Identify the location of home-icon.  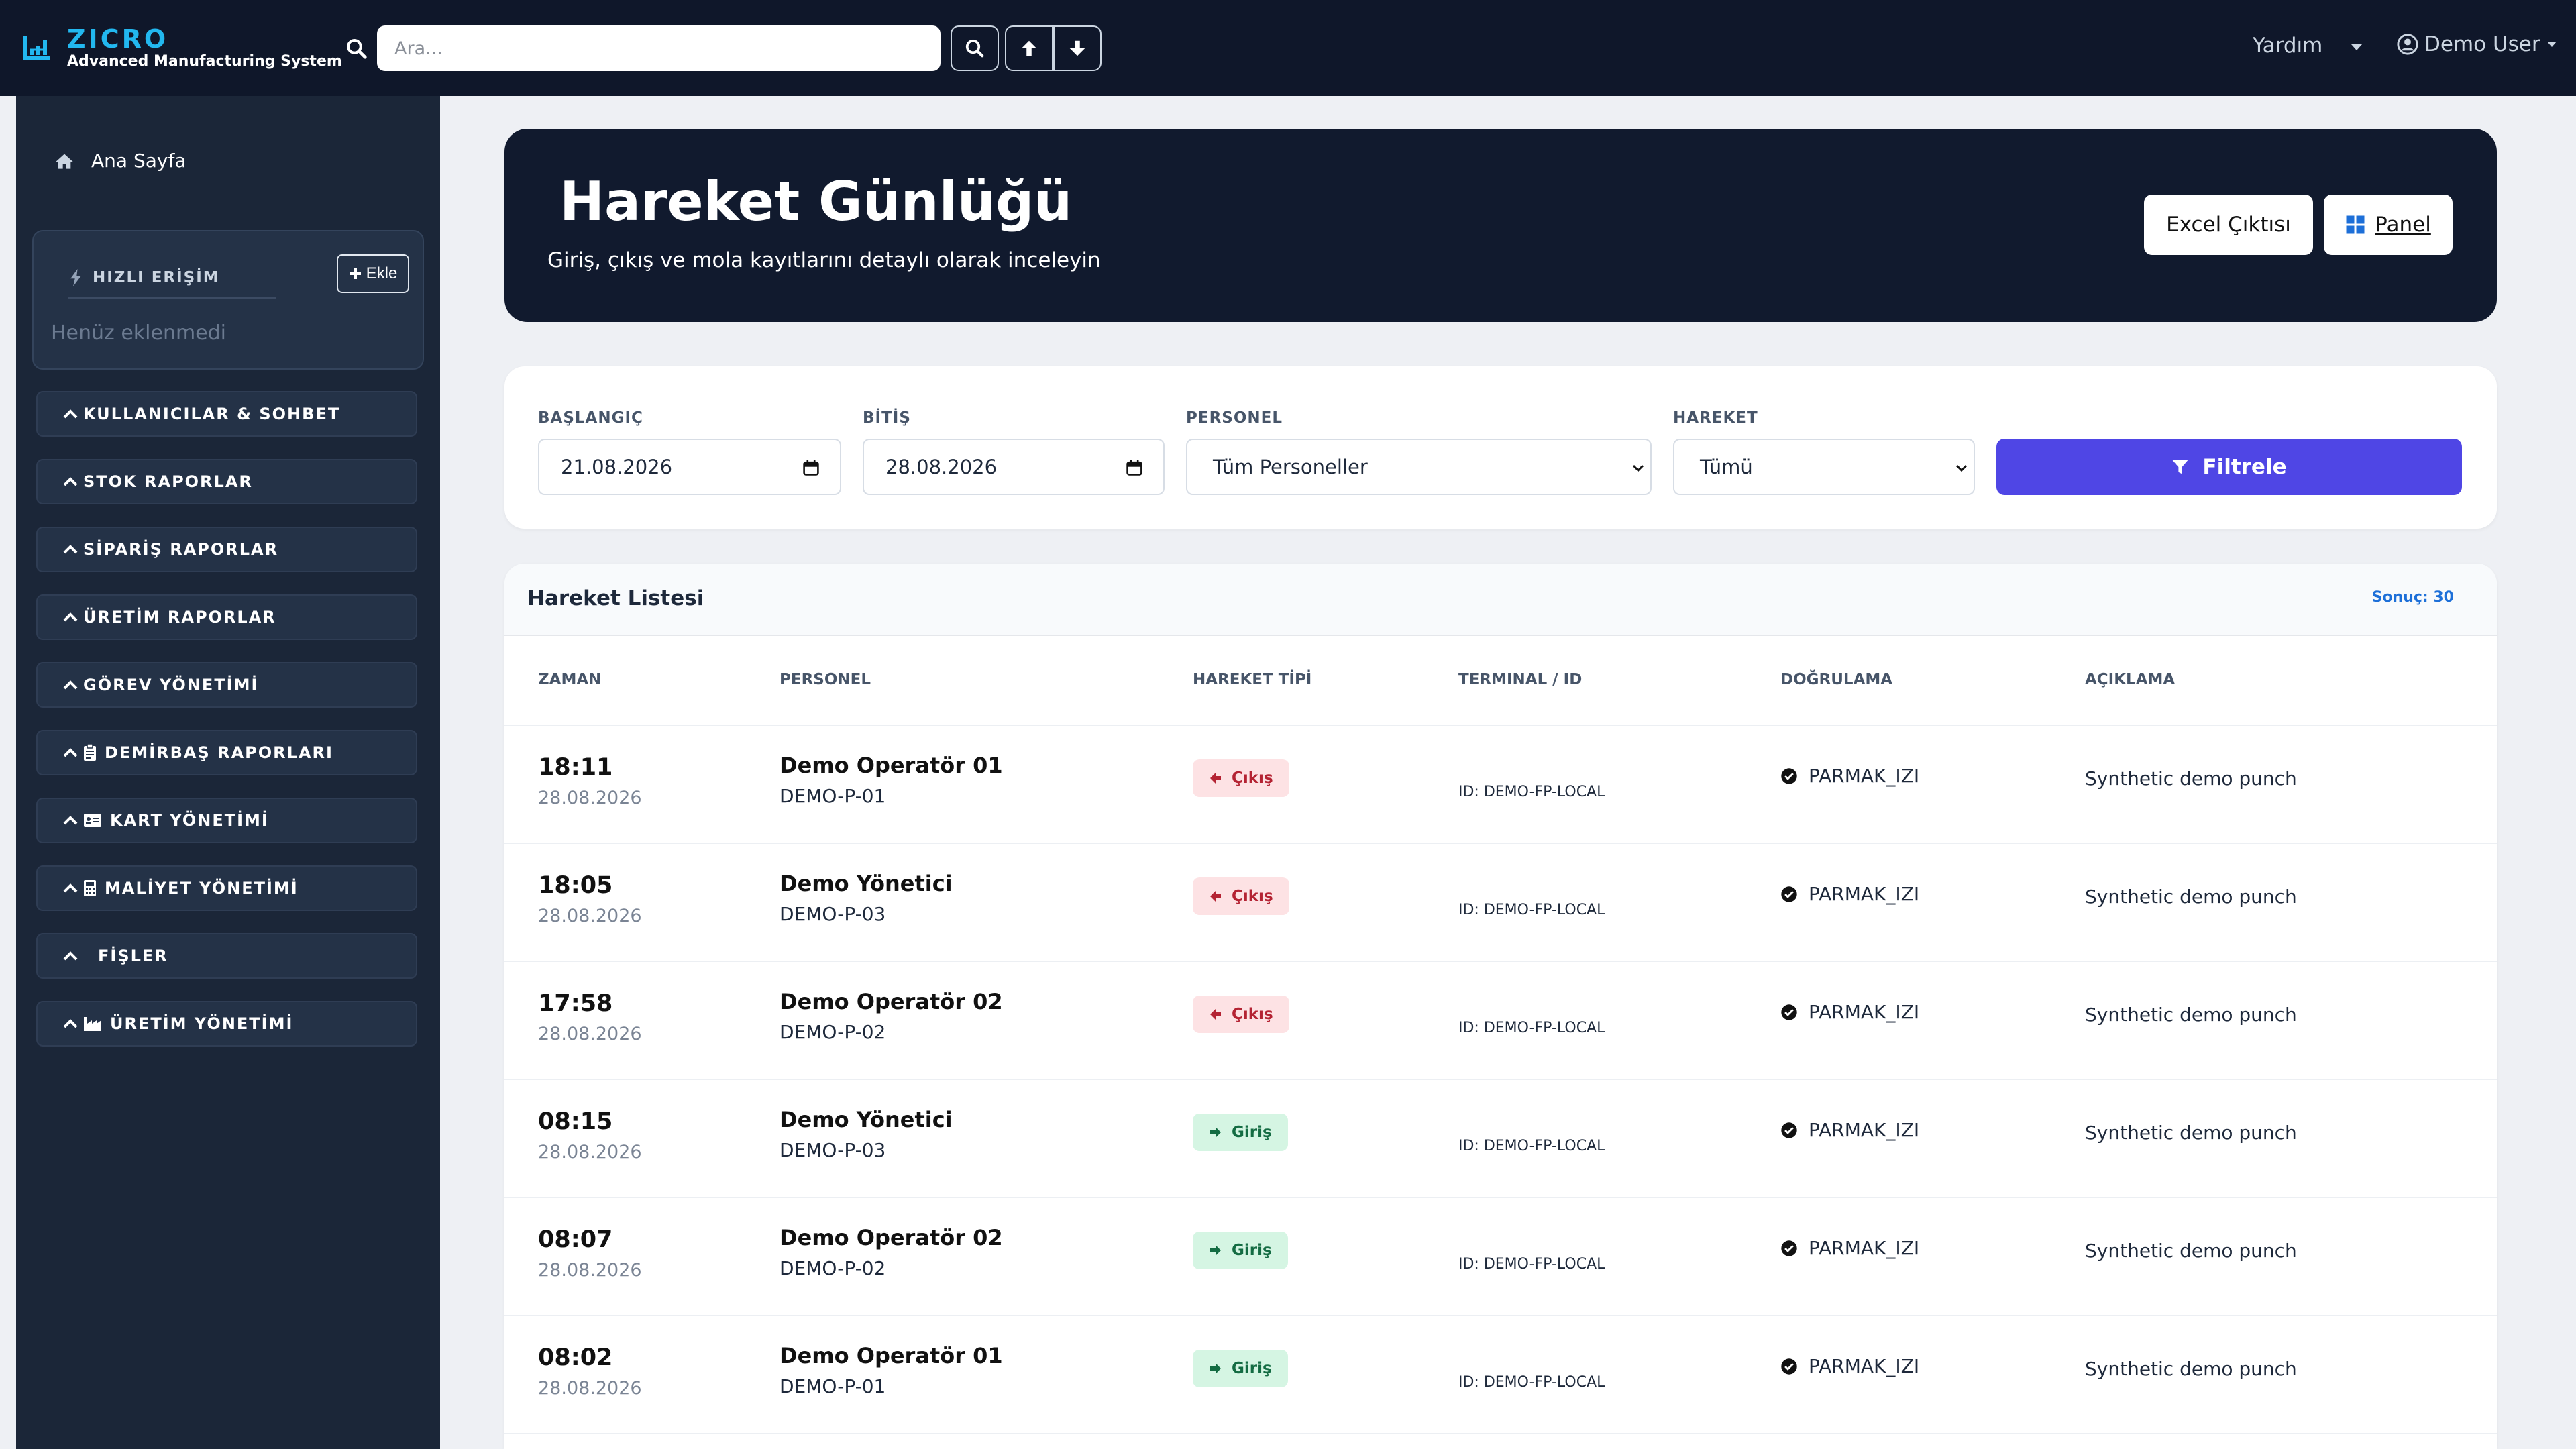
(64, 161).